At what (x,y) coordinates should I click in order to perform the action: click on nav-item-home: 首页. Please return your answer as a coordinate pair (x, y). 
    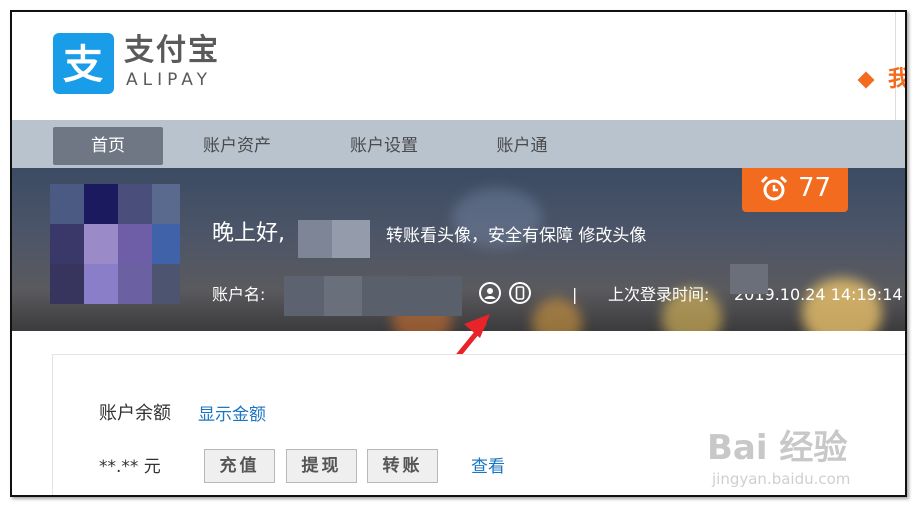
    Looking at the image, I should click on (108, 146).